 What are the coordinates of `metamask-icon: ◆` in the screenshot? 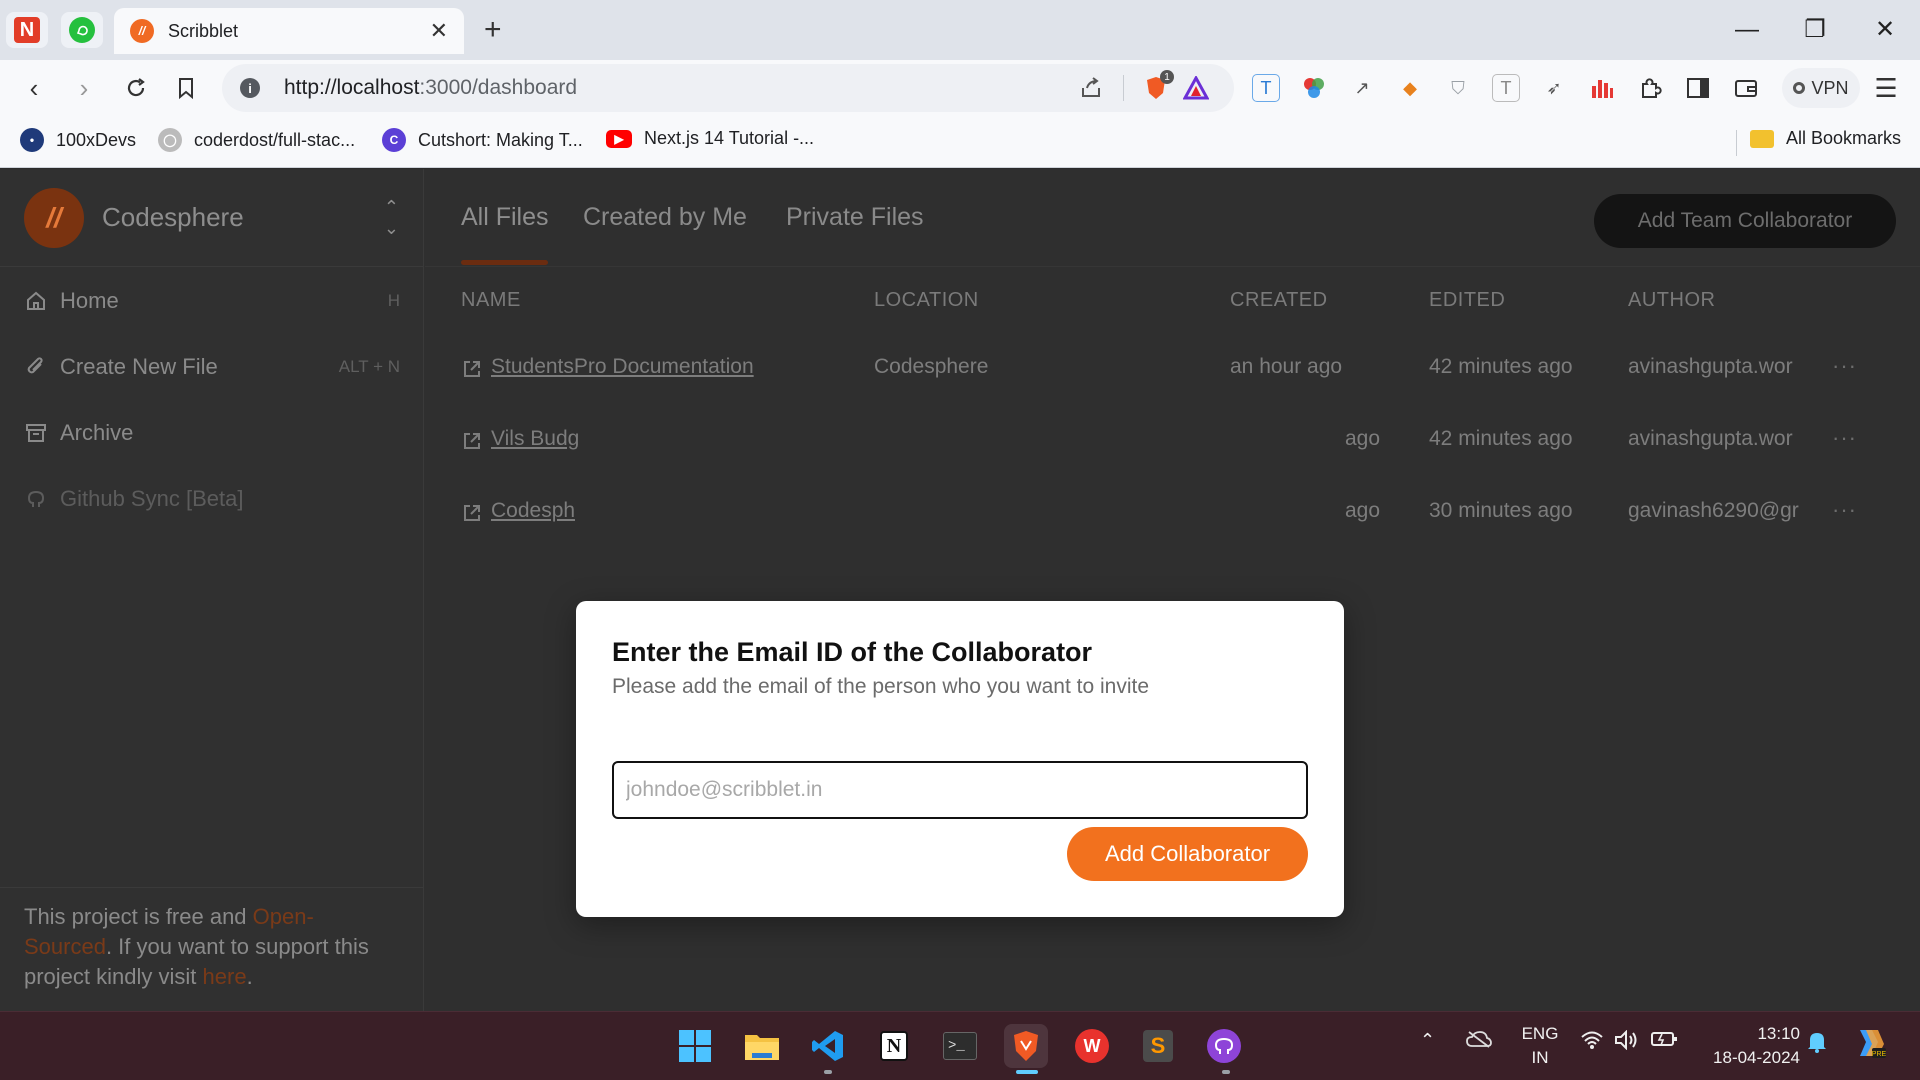 It's located at (1410, 88).